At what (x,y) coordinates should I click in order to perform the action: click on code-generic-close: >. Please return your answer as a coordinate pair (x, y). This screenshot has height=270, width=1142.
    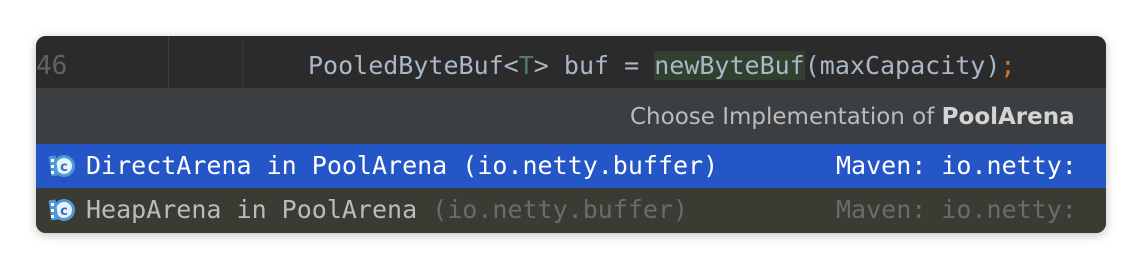
    Looking at the image, I should click on (541, 65).